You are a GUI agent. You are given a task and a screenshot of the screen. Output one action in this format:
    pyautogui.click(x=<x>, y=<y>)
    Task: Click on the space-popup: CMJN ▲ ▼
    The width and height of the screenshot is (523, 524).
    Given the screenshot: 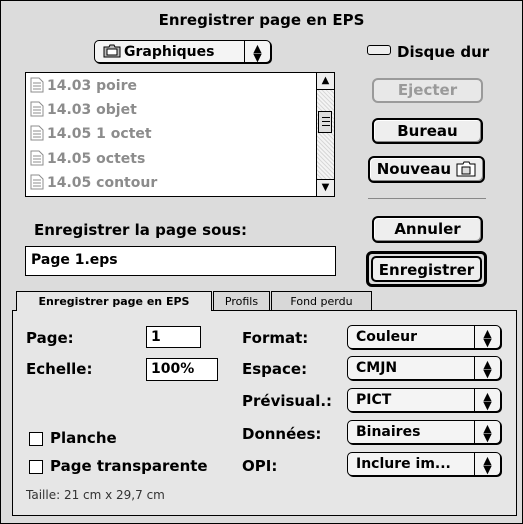 What is the action you would take?
    pyautogui.click(x=424, y=368)
    